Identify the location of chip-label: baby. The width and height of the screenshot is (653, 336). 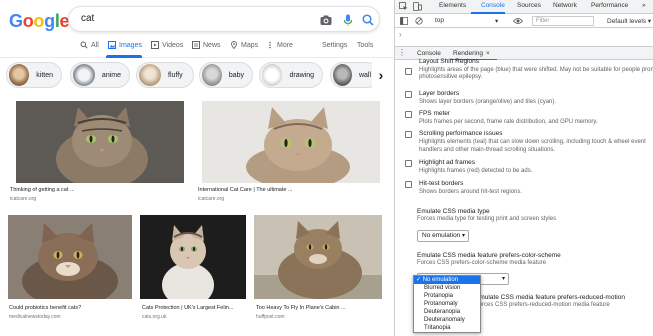
(236, 75).